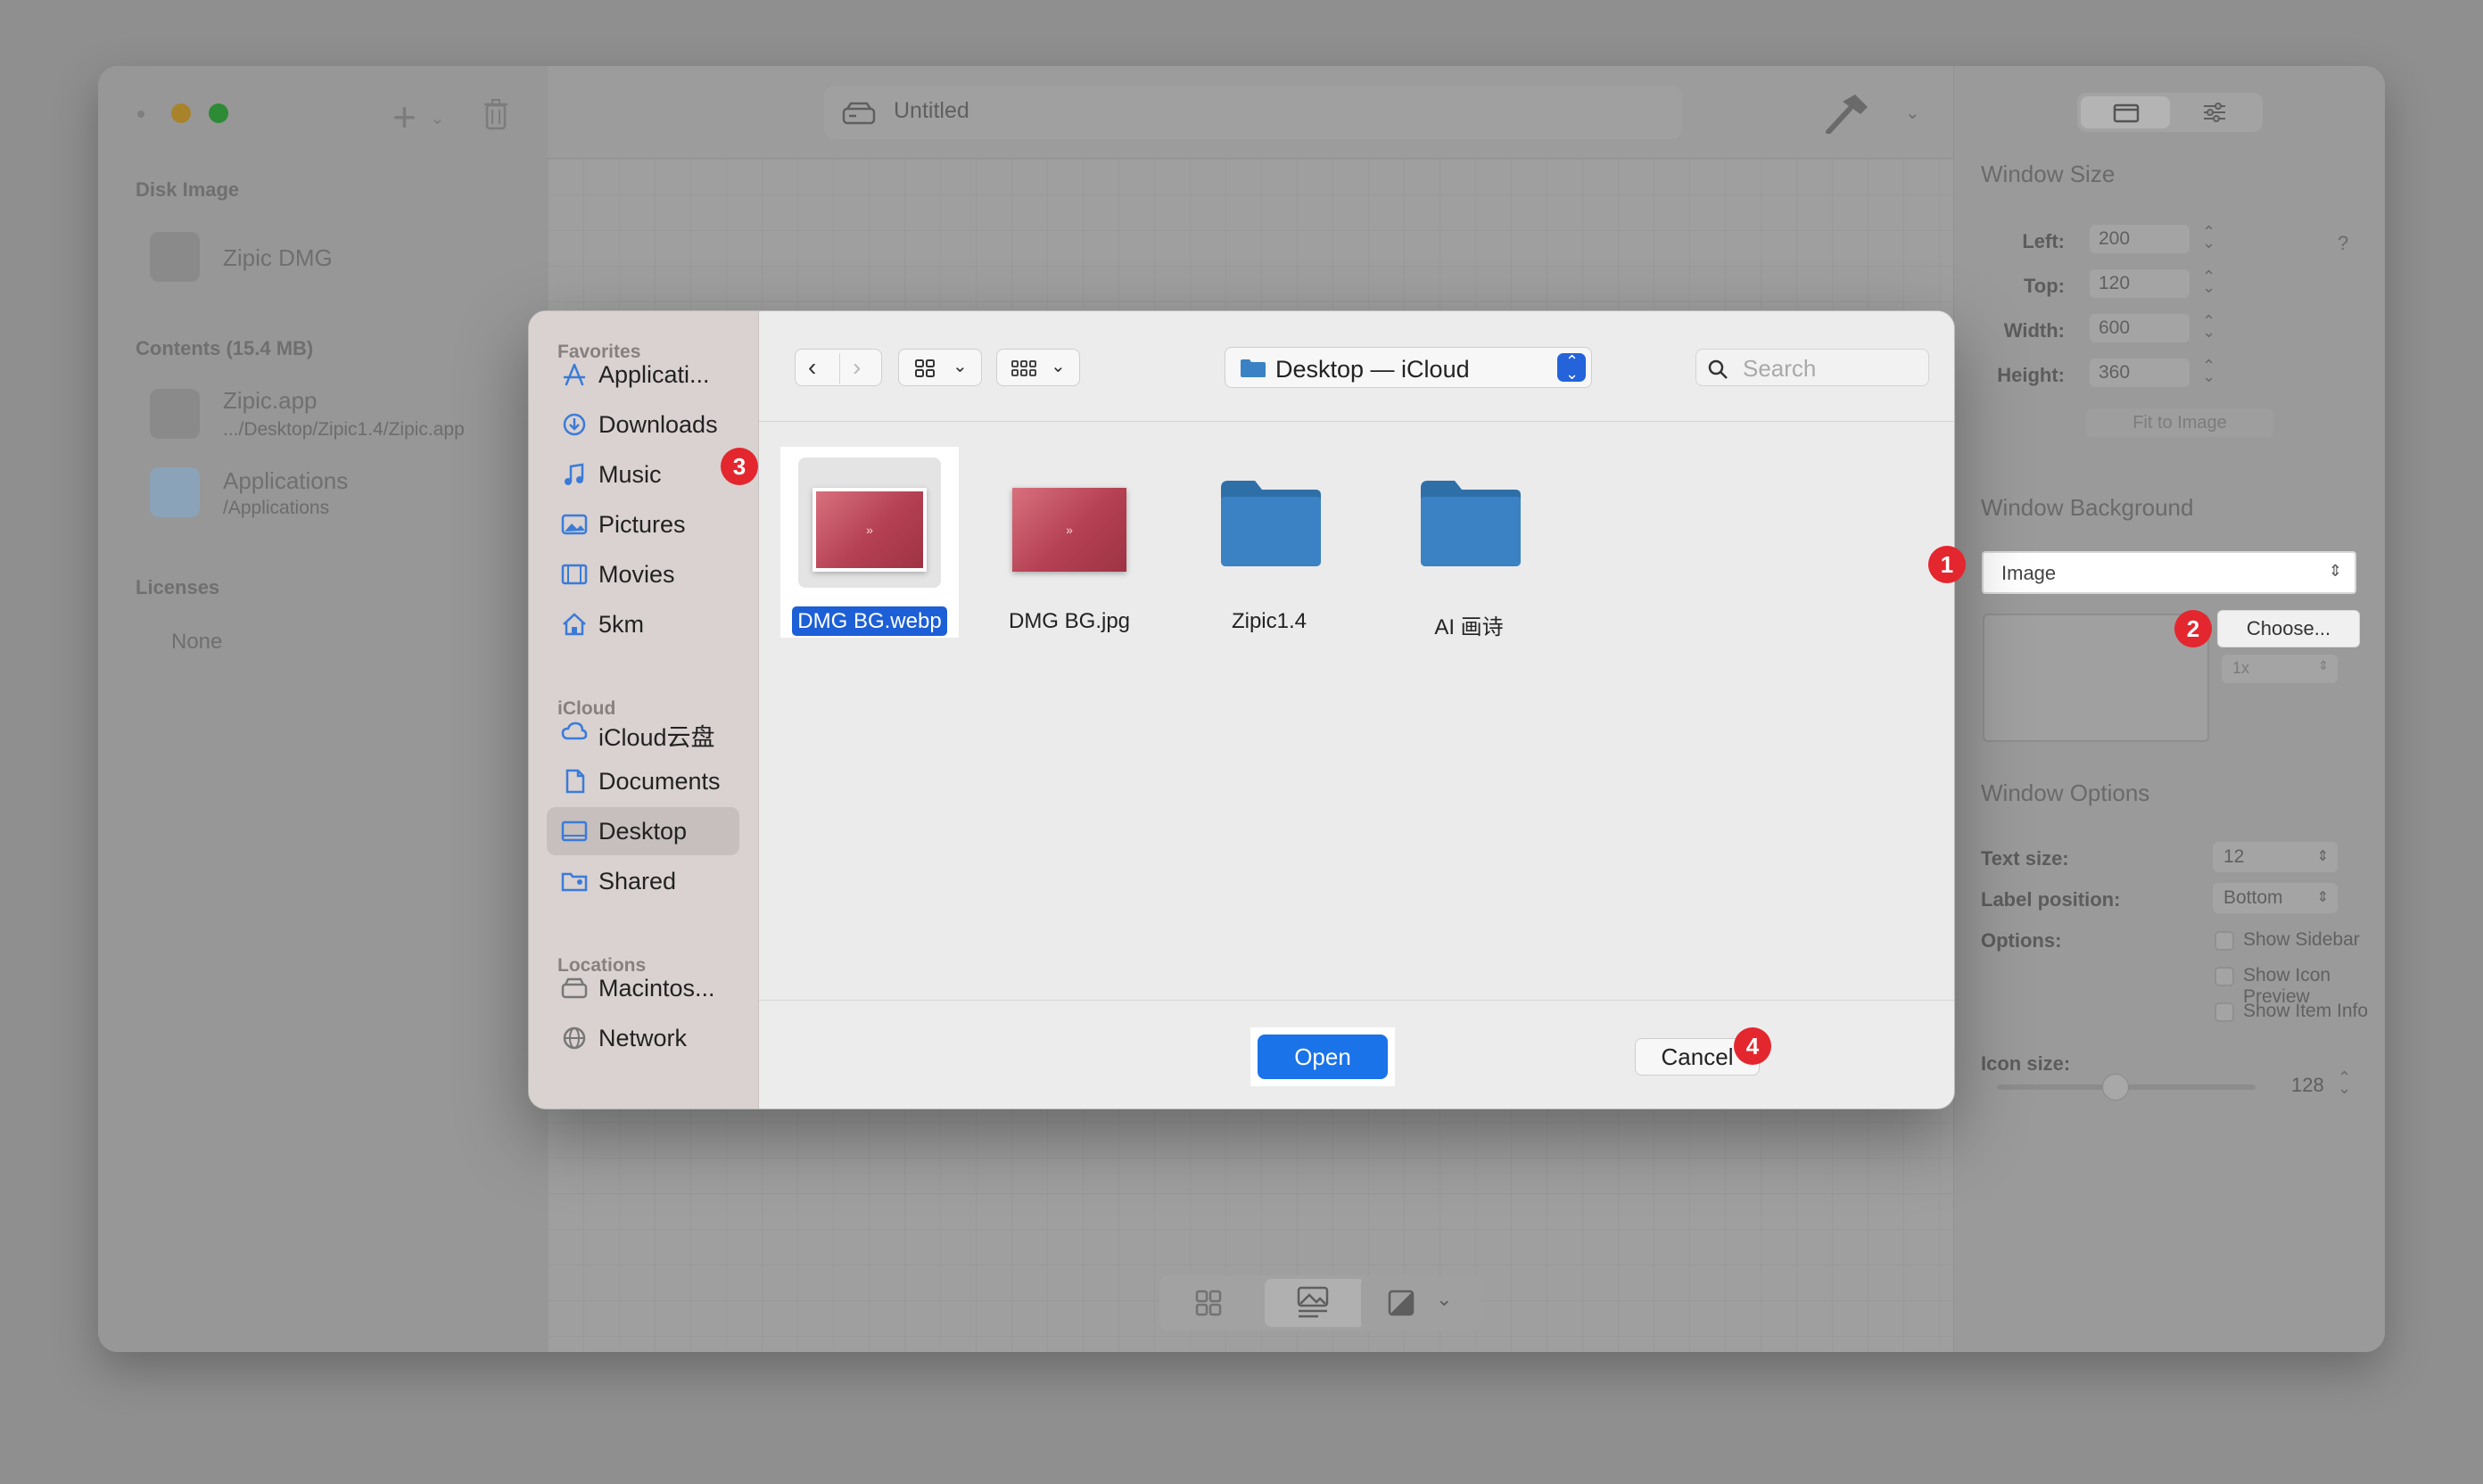 The image size is (2483, 1484). I want to click on step-badge-2: 2, so click(2193, 628).